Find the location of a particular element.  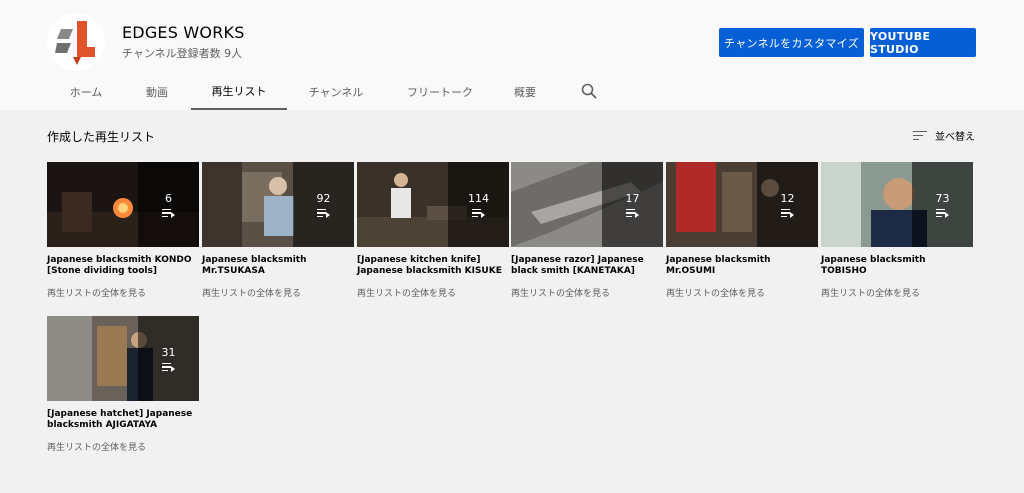

playlist-thumbnail: 114 is located at coordinates (433, 204).